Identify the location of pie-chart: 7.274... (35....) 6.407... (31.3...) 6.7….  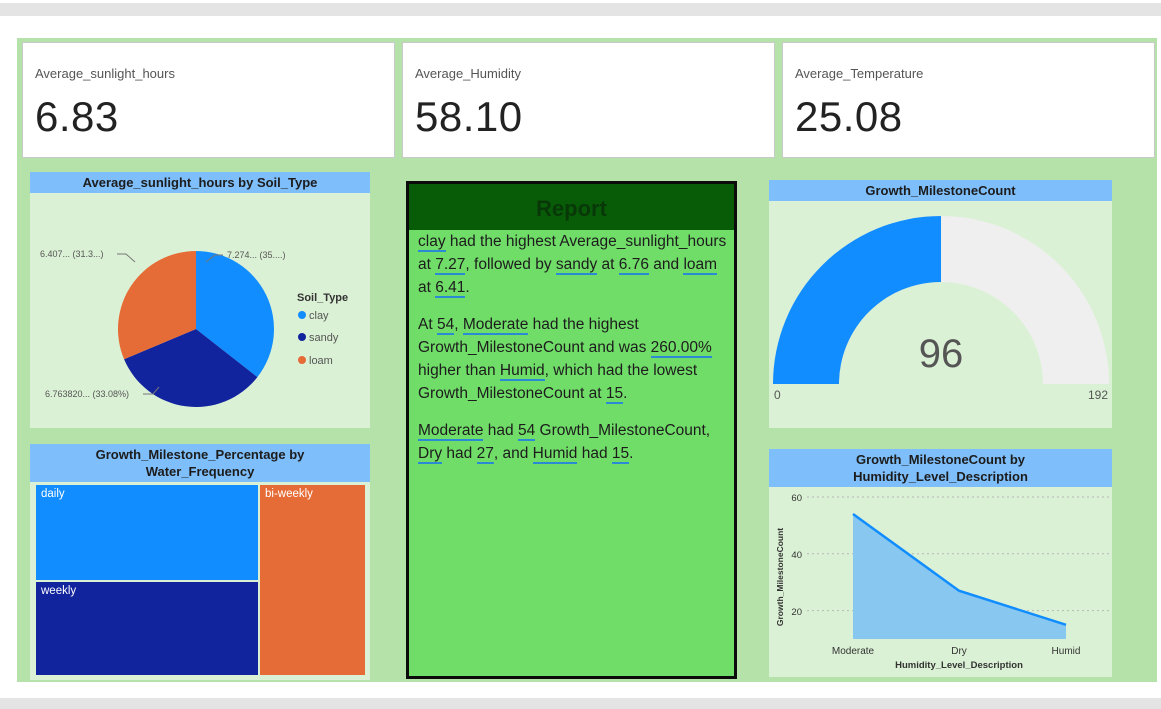
(194, 328).